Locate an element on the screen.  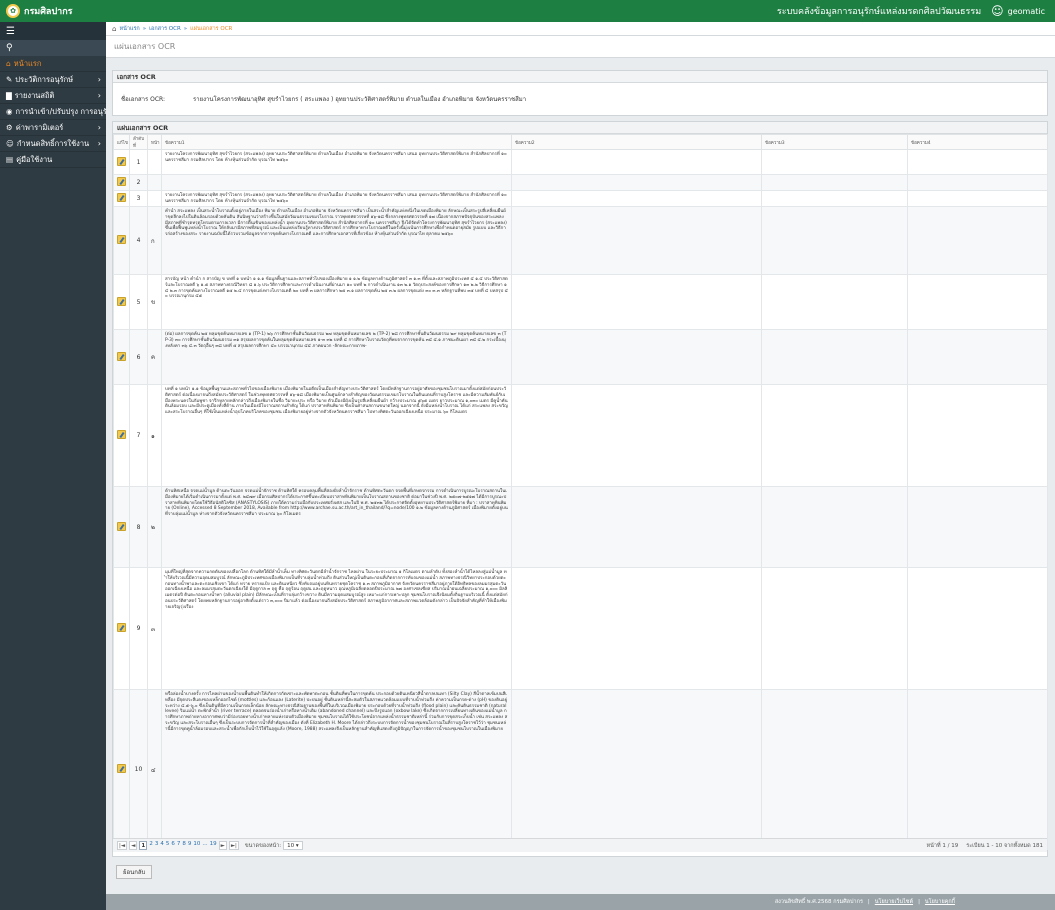
page-number-link: 4 is located at coordinates (162, 845).